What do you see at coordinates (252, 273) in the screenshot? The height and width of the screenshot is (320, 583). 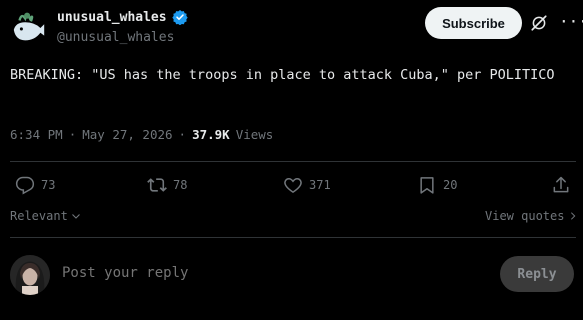 I see `reply-input` at bounding box center [252, 273].